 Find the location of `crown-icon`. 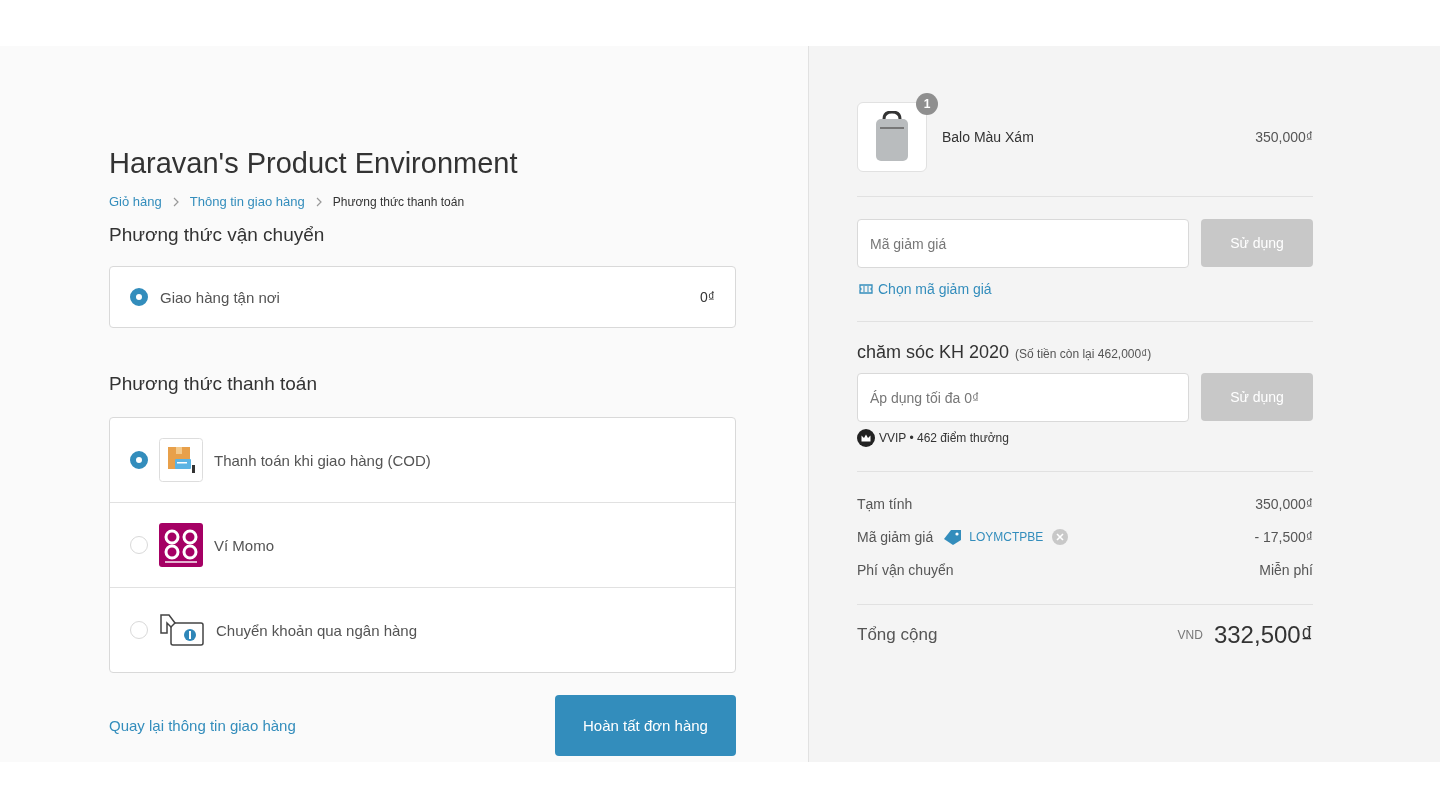

crown-icon is located at coordinates (866, 438).